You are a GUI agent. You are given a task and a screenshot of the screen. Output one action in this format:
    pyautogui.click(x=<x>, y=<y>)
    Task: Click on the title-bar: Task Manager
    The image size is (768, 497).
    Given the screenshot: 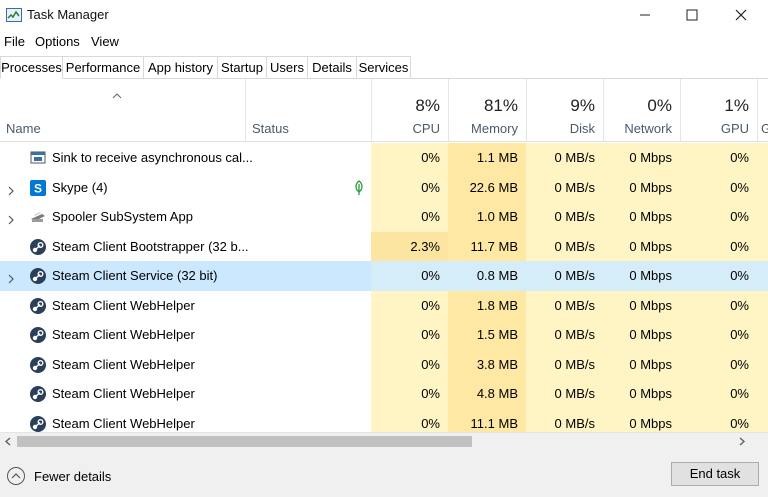 What is the action you would take?
    pyautogui.click(x=384, y=15)
    